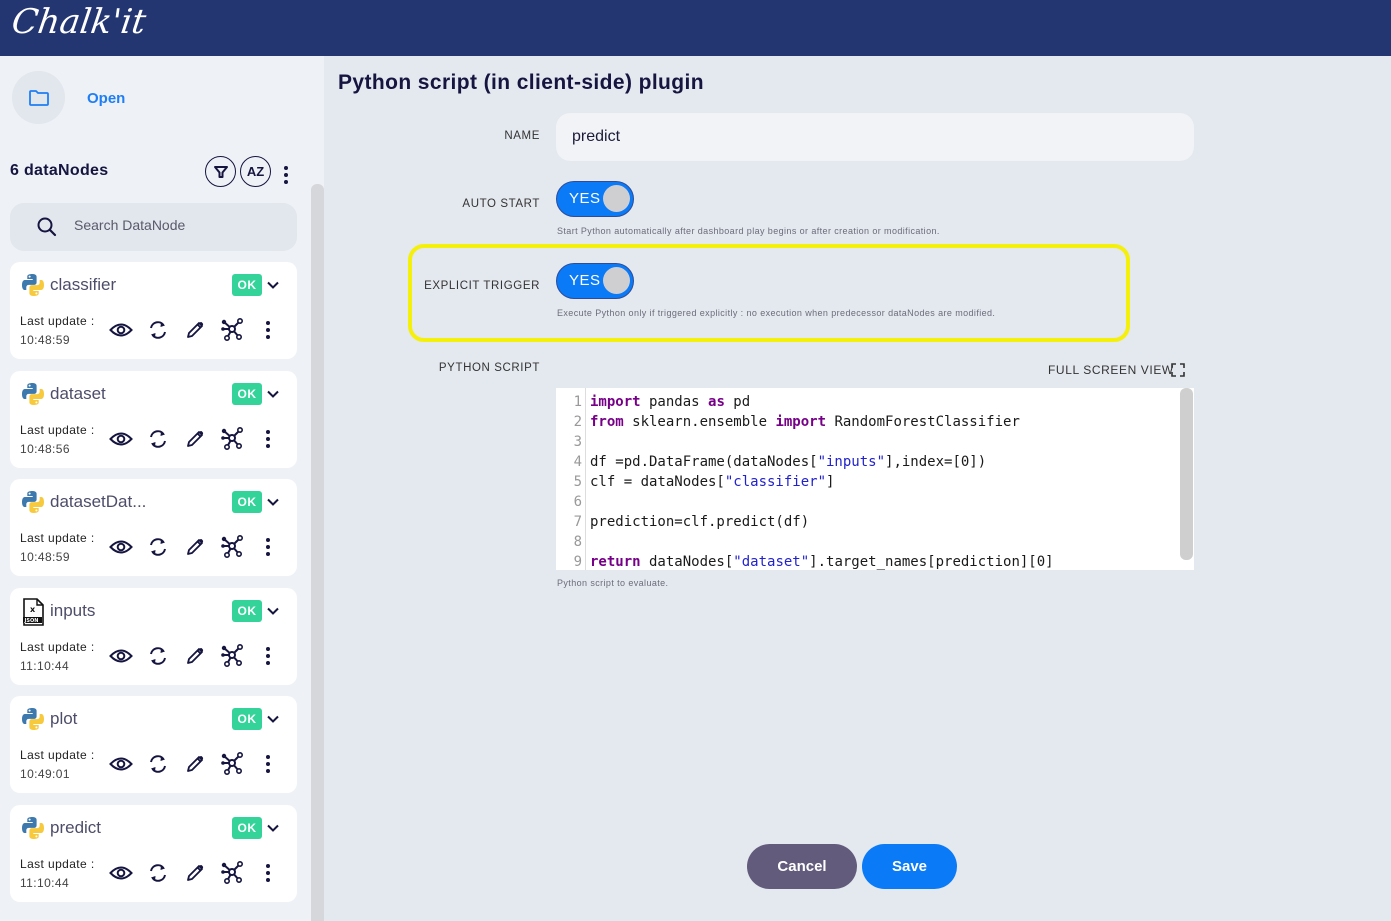  I want to click on editor-scrollbar, so click(1186, 474).